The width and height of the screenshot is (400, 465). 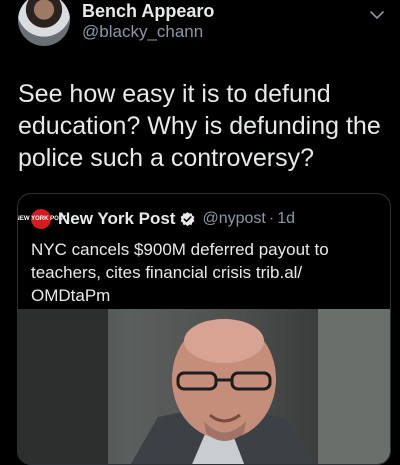 What do you see at coordinates (42, 219) in the screenshot?
I see `nypost-logo: NEW YORK POST` at bounding box center [42, 219].